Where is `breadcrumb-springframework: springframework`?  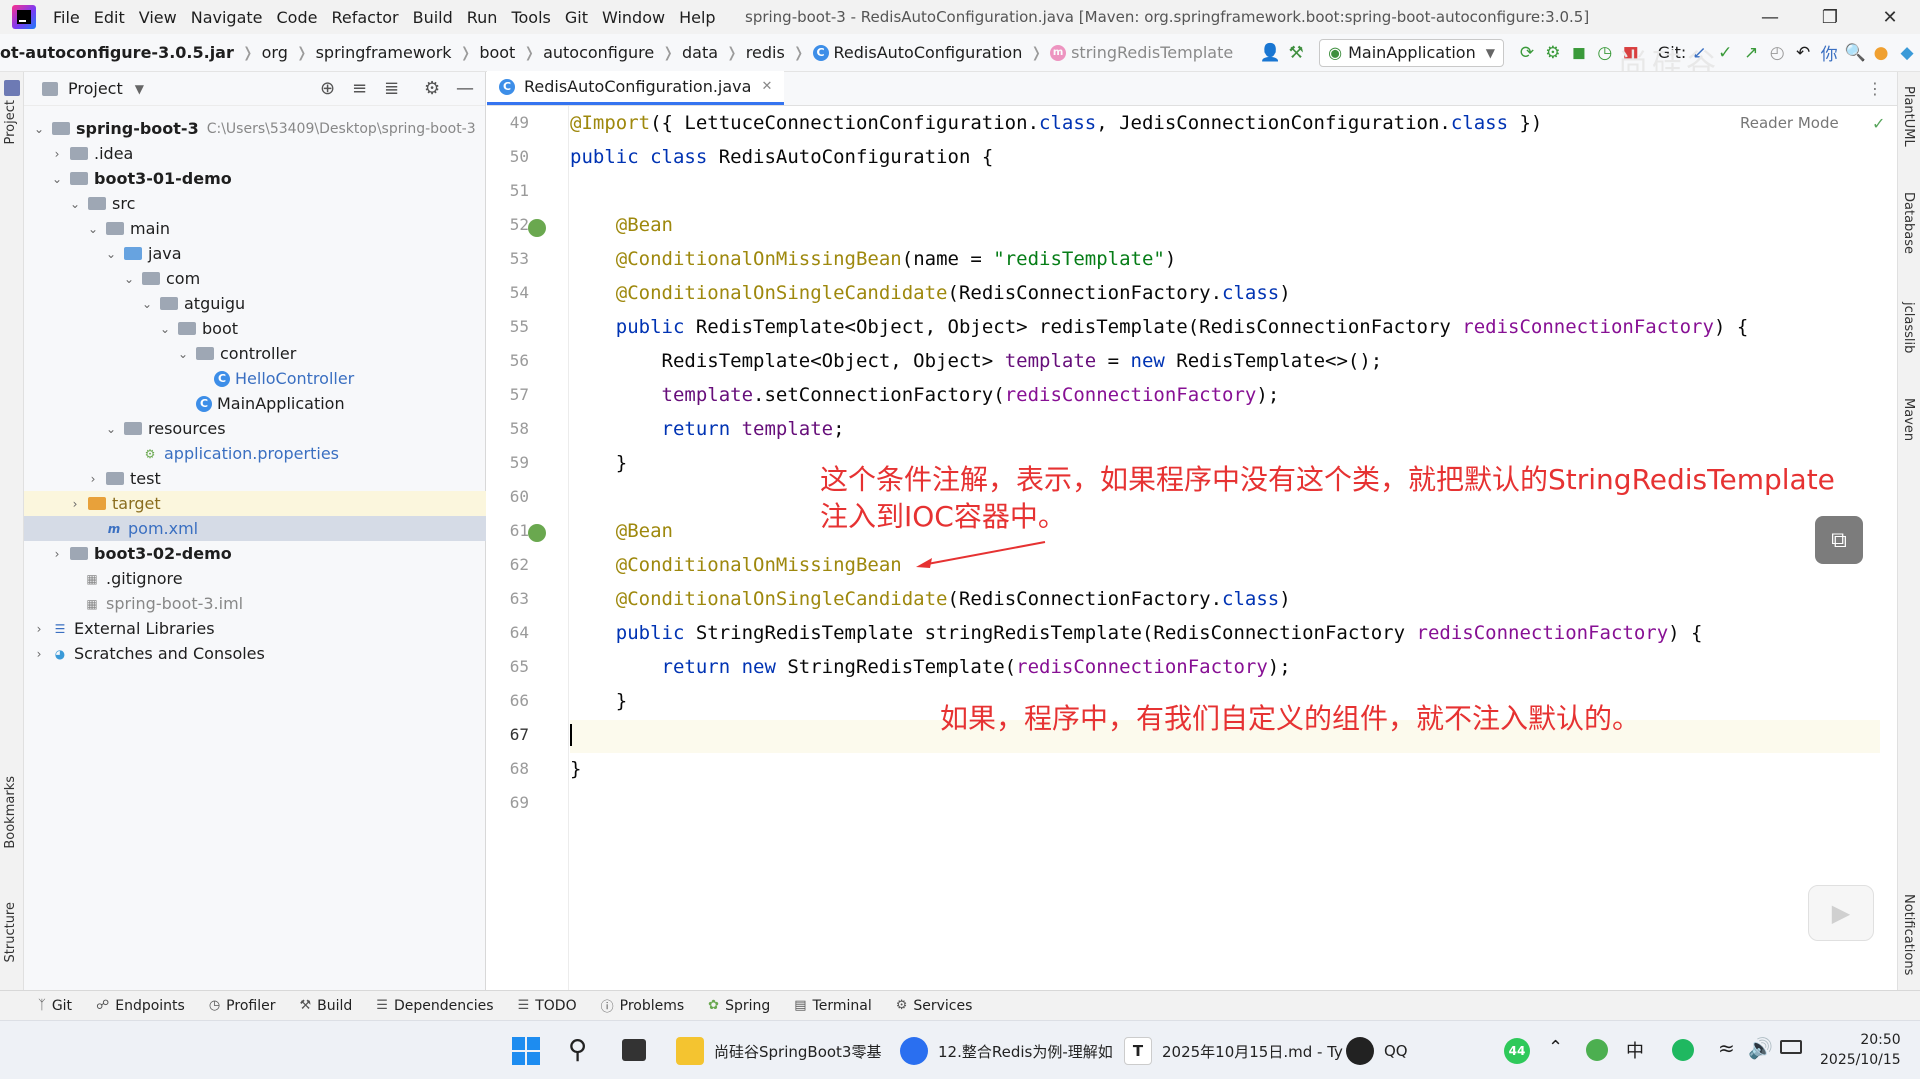
breadcrumb-springframework: springframework is located at coordinates (384, 52).